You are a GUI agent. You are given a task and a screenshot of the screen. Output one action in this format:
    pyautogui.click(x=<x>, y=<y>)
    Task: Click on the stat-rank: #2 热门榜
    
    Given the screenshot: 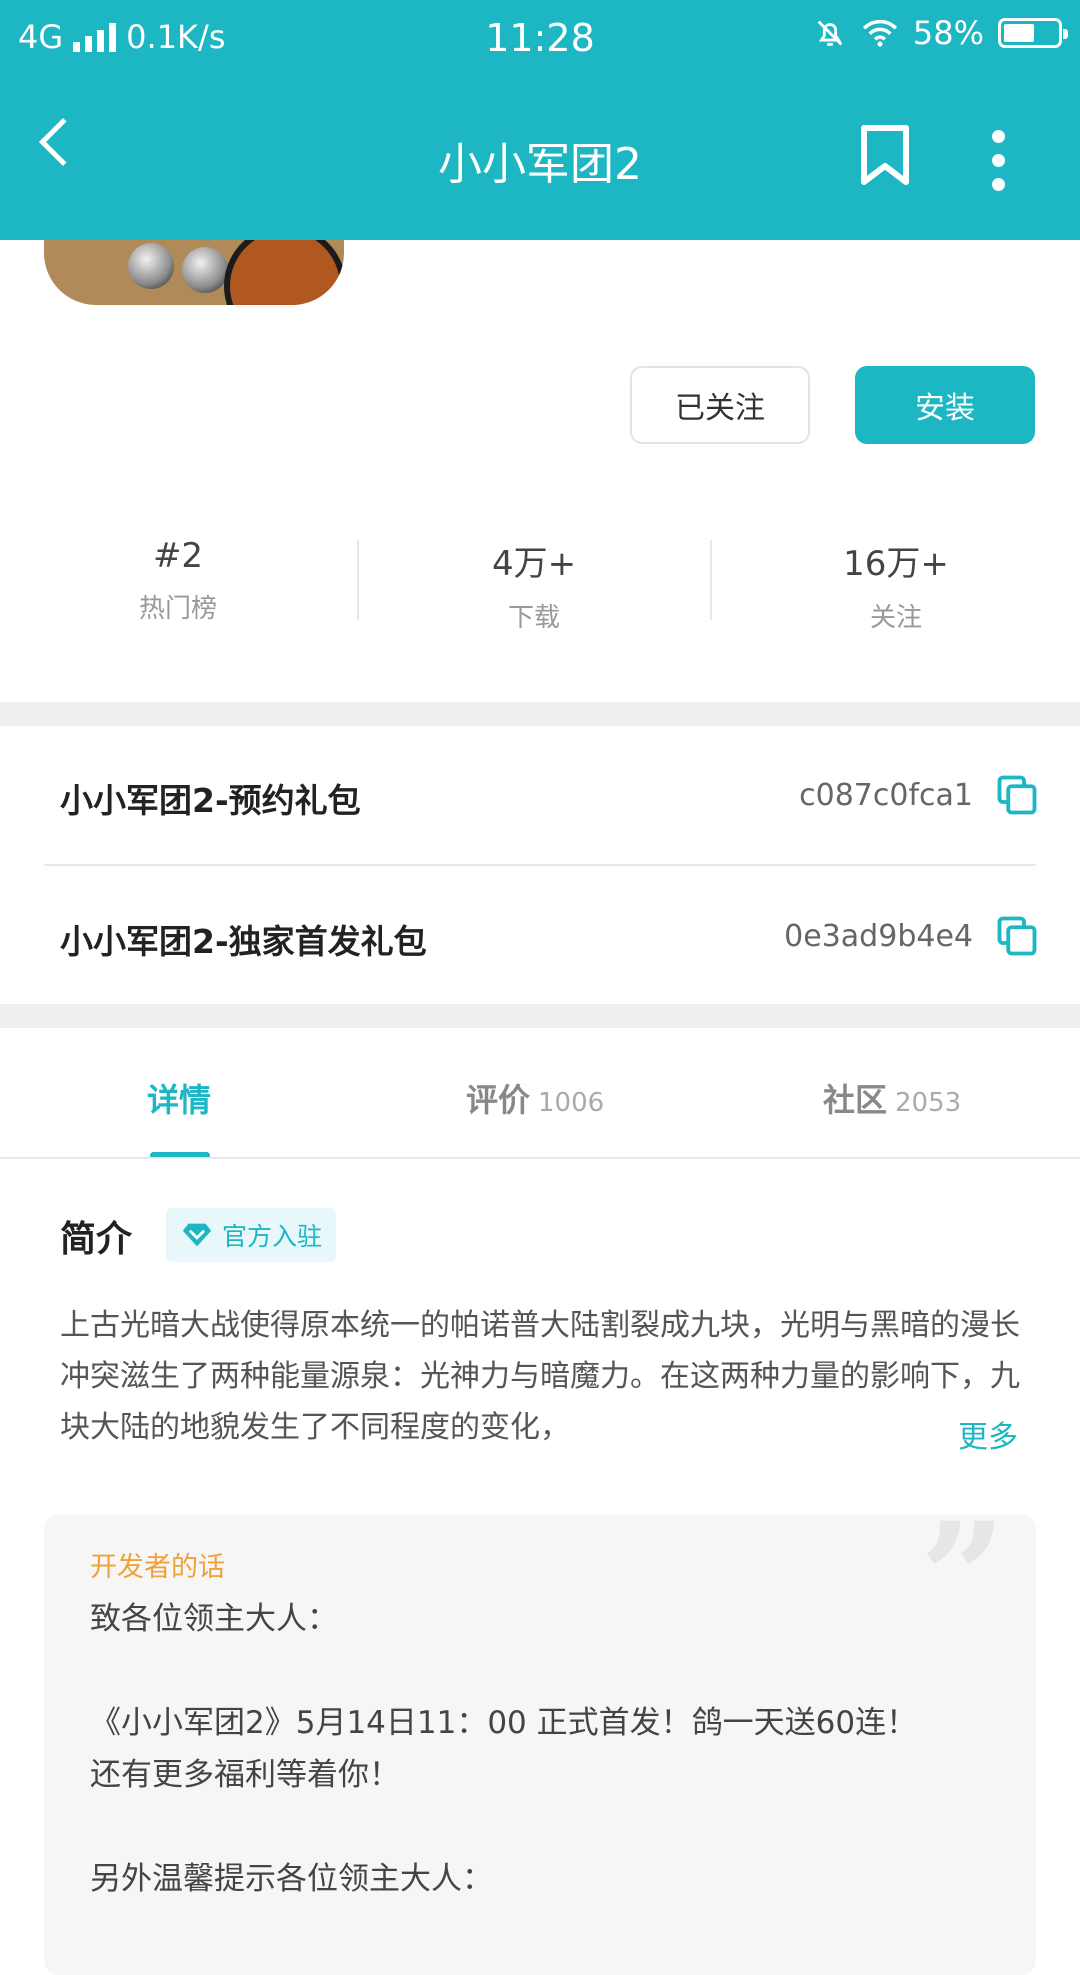 What is the action you would take?
    pyautogui.click(x=178, y=580)
    